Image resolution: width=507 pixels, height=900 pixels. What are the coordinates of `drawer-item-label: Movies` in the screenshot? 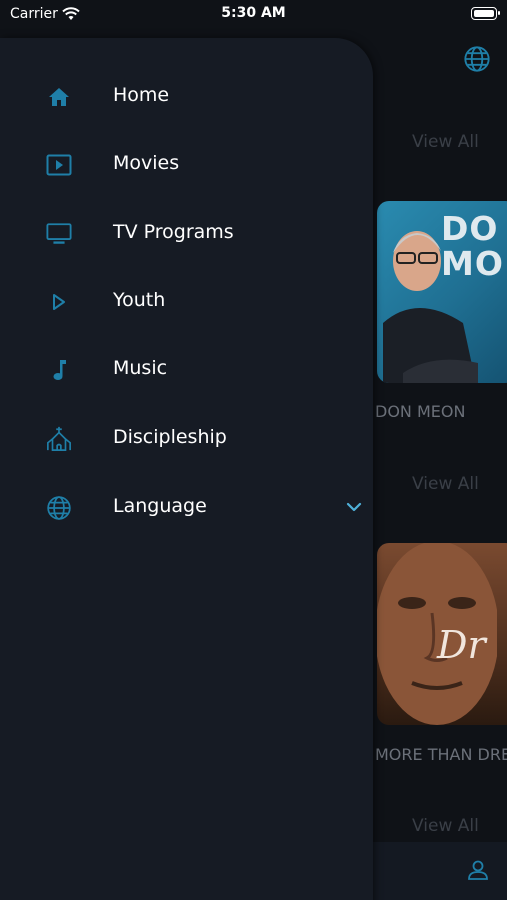 It's located at (146, 163).